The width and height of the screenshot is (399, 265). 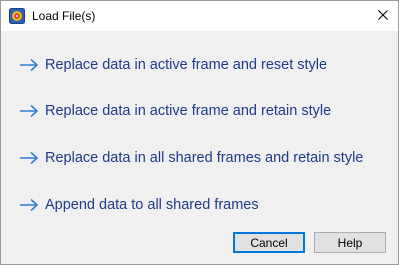 What do you see at coordinates (64, 16) in the screenshot?
I see `dialog-title: Load File(s)` at bounding box center [64, 16].